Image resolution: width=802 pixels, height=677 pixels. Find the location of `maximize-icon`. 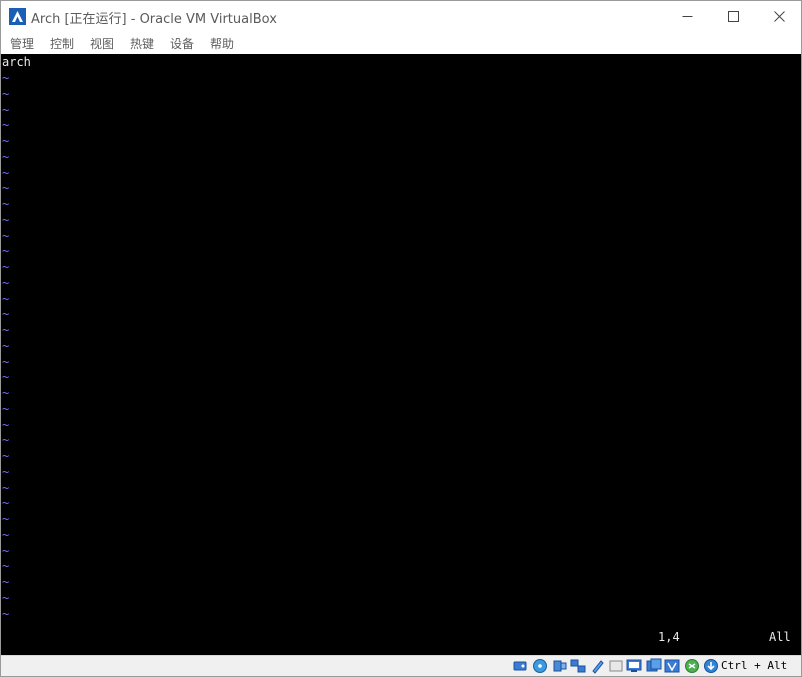

maximize-icon is located at coordinates (733, 16).